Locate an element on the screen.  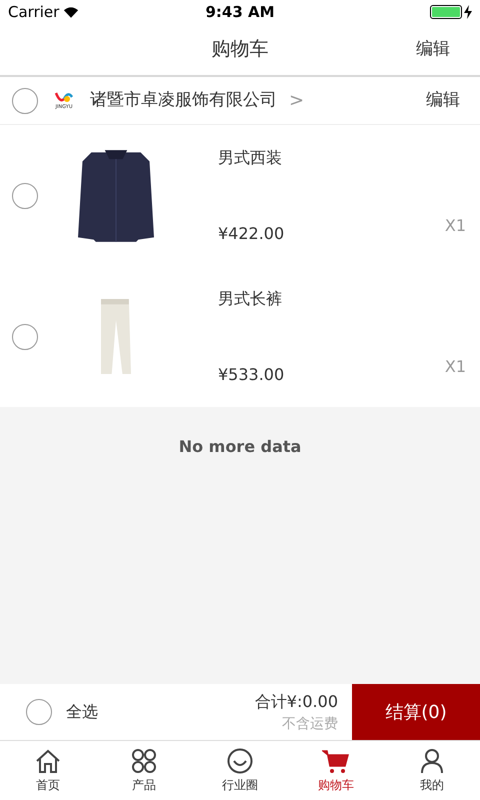
home-icon is located at coordinates (48, 761).